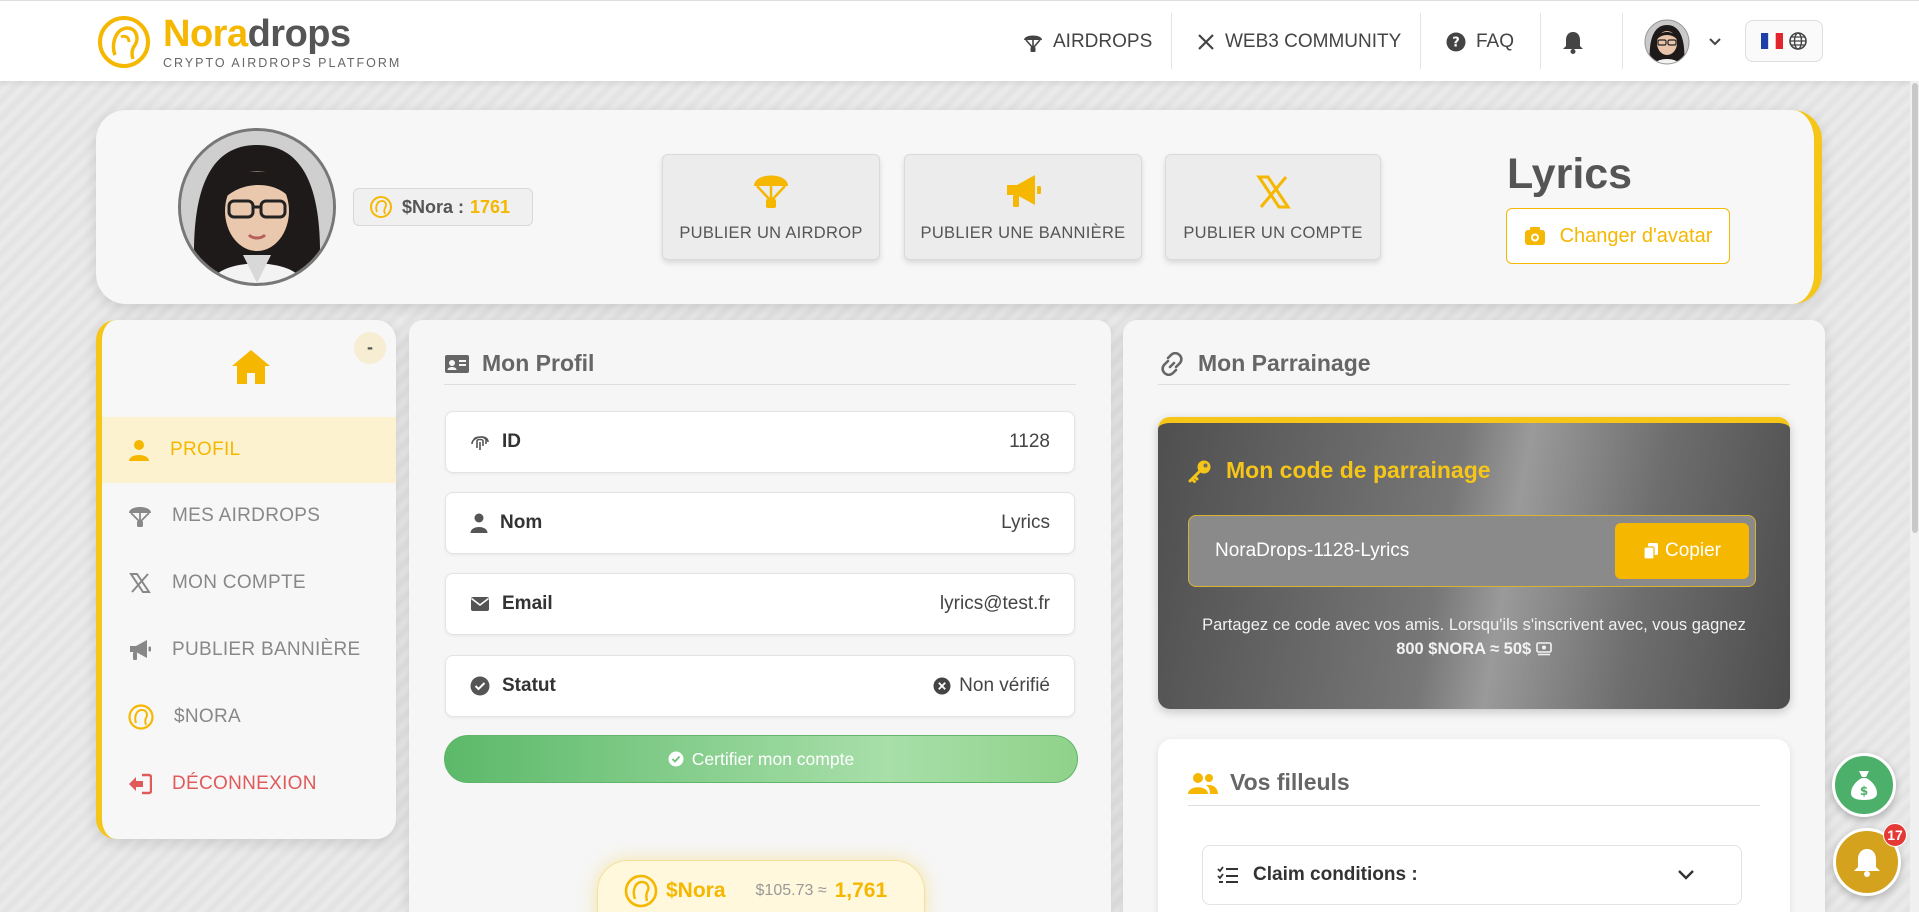 This screenshot has width=1919, height=912. What do you see at coordinates (760, 686) in the screenshot?
I see `profile-field-statut: Statut Non vérifié` at bounding box center [760, 686].